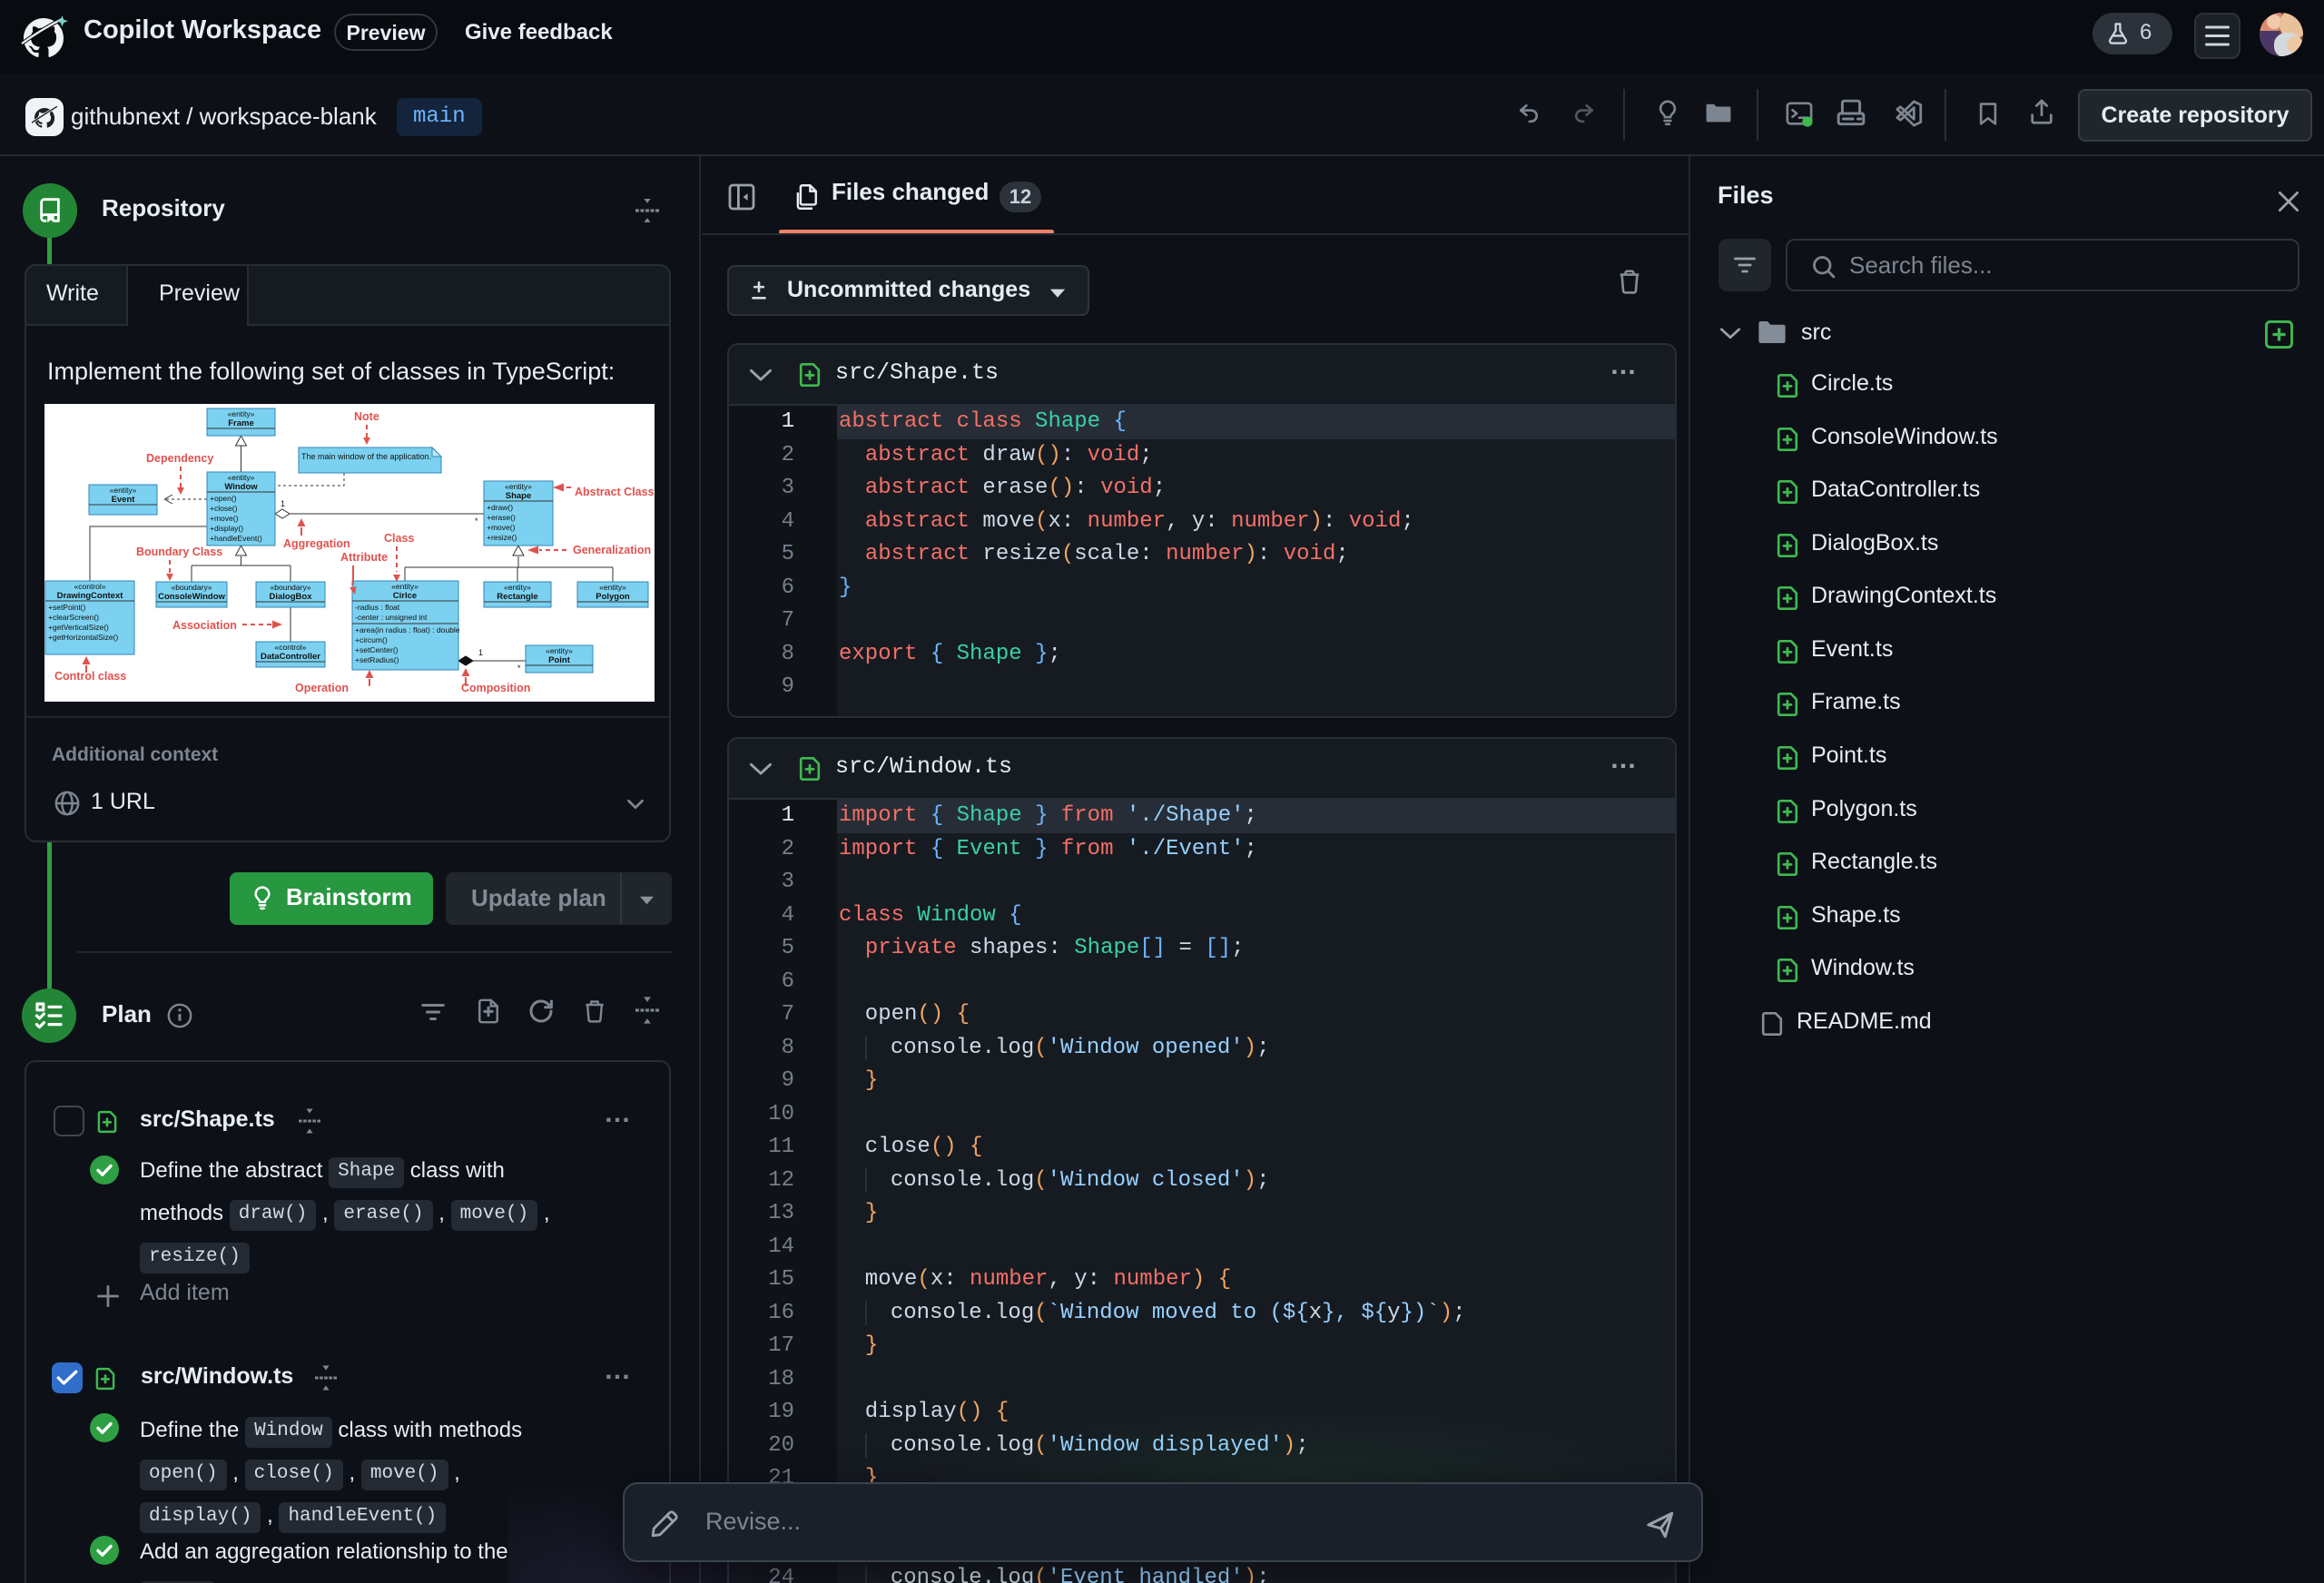 The image size is (2324, 1583). I want to click on svg-text: Cirlce, so click(405, 596).